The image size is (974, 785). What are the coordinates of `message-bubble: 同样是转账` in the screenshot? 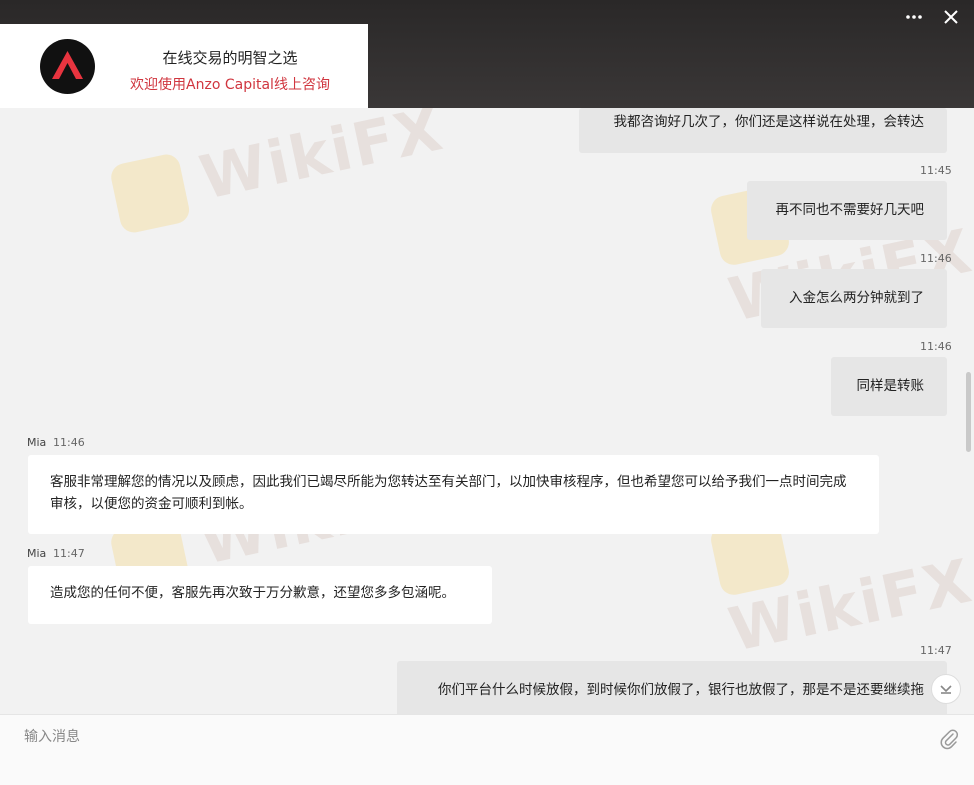 It's located at (889, 386).